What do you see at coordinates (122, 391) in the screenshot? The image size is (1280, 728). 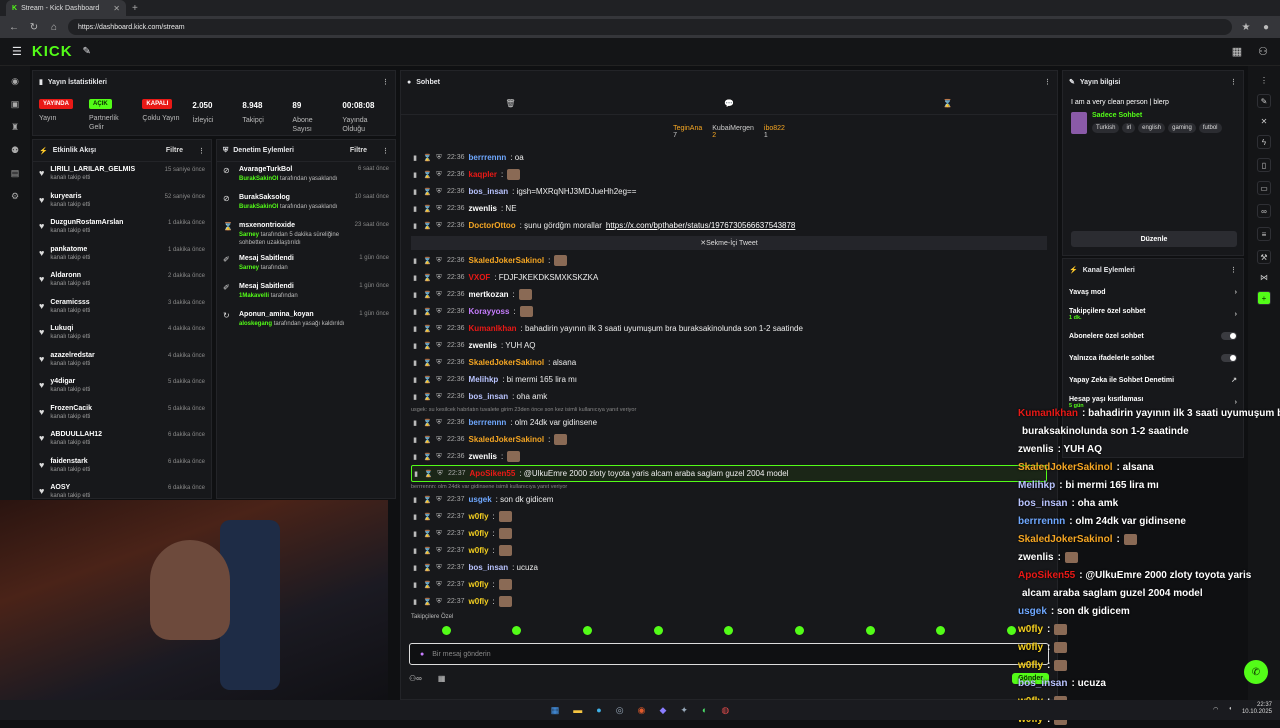 I see `activity-item: ♥ y4digar kanalı takip etti 5 dakika önce` at bounding box center [122, 391].